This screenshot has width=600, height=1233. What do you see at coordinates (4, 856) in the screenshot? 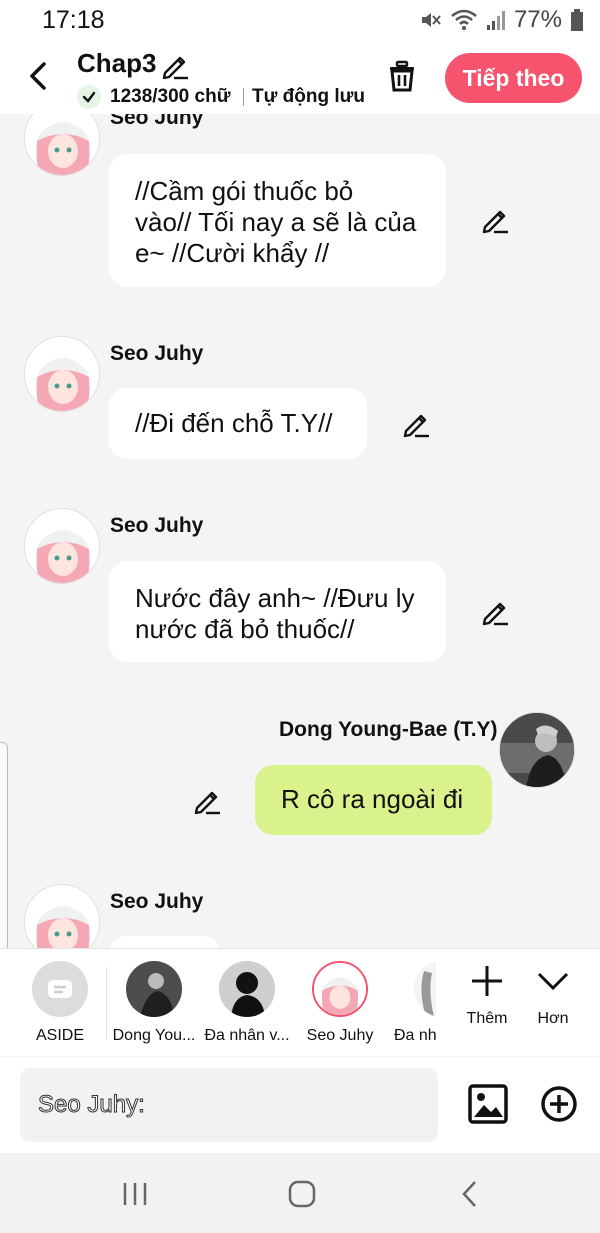
I see `scroll-handle` at bounding box center [4, 856].